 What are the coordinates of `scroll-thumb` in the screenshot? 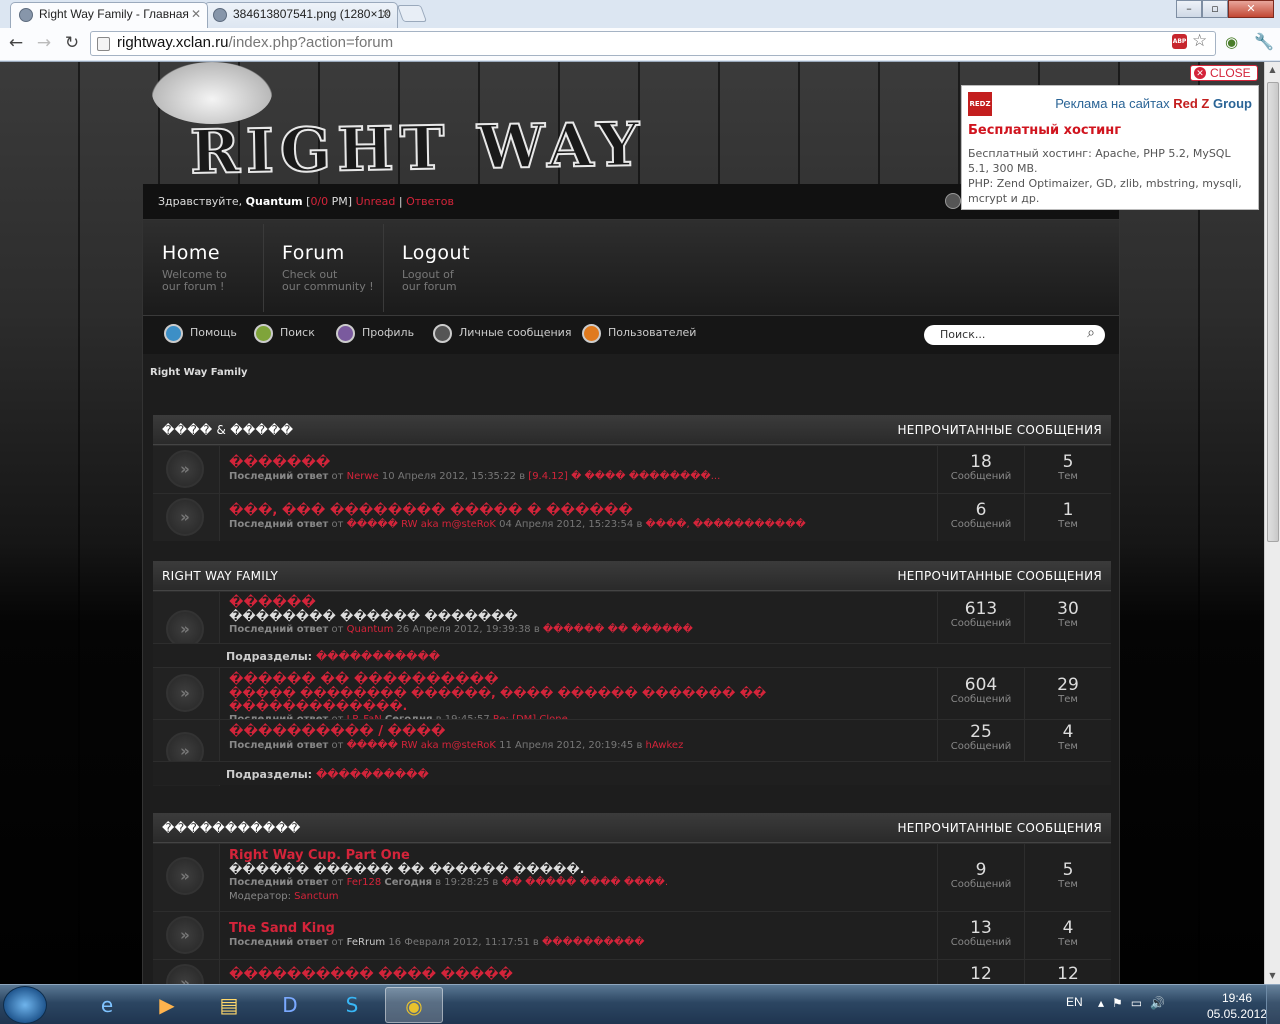 It's located at (1273, 312).